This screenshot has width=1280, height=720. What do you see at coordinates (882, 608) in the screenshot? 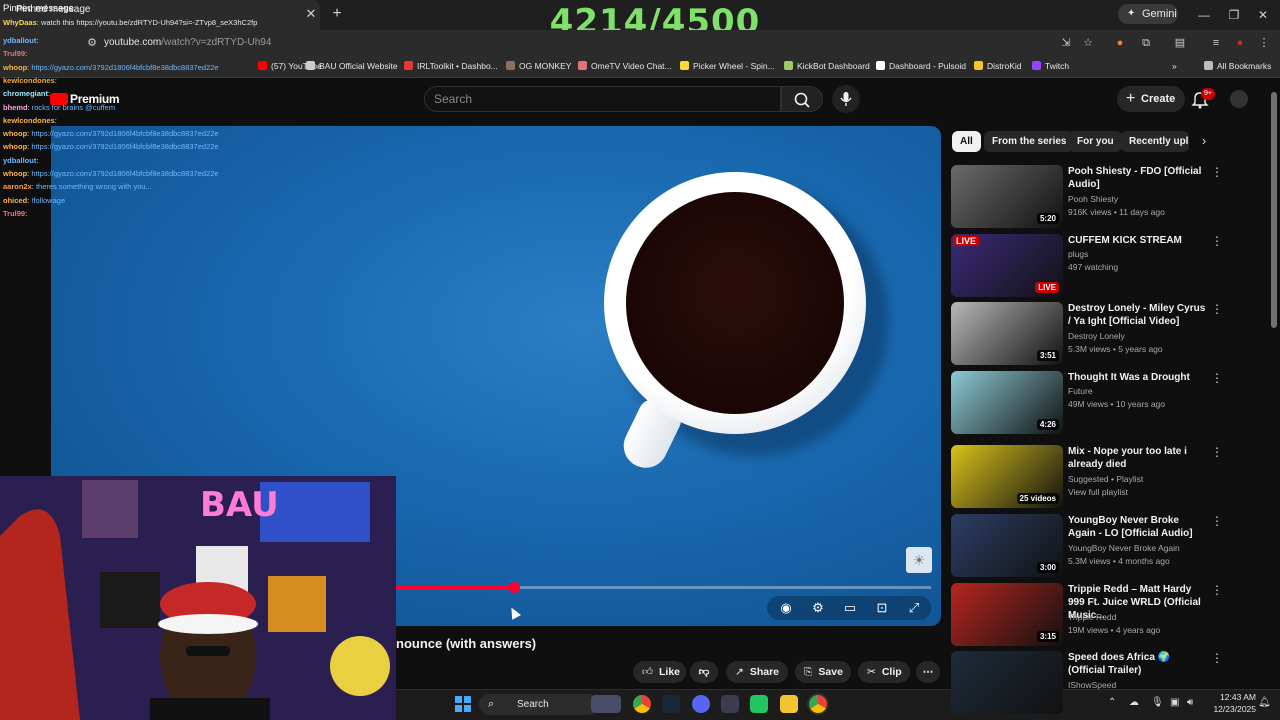
I see `cast-icon: ⊡` at bounding box center [882, 608].